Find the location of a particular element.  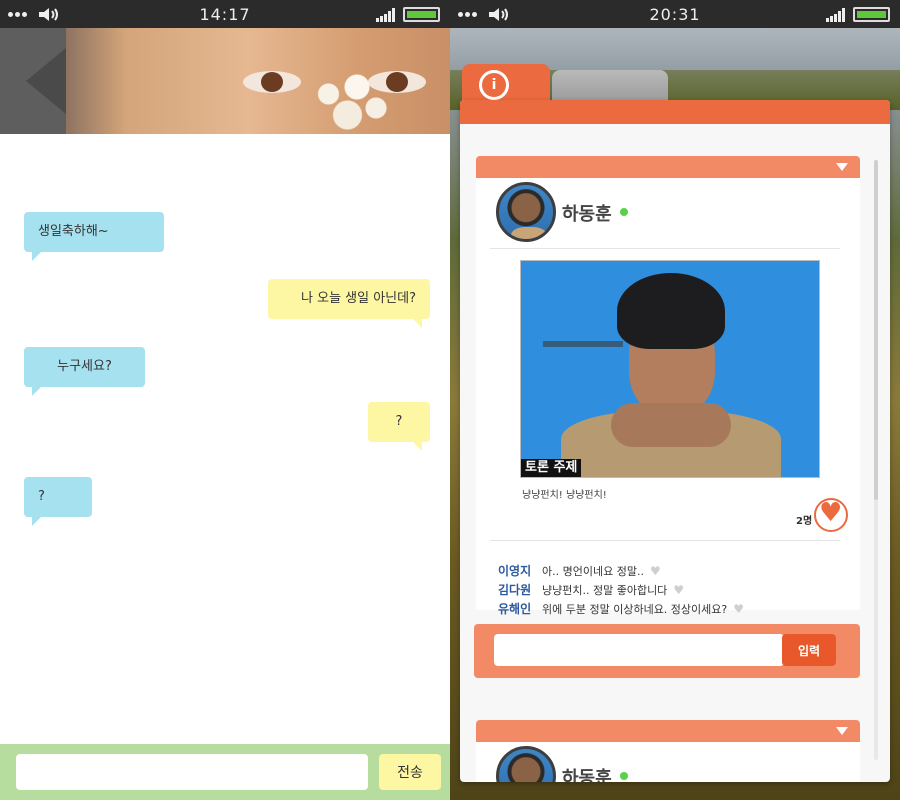

message-input is located at coordinates (192, 772).